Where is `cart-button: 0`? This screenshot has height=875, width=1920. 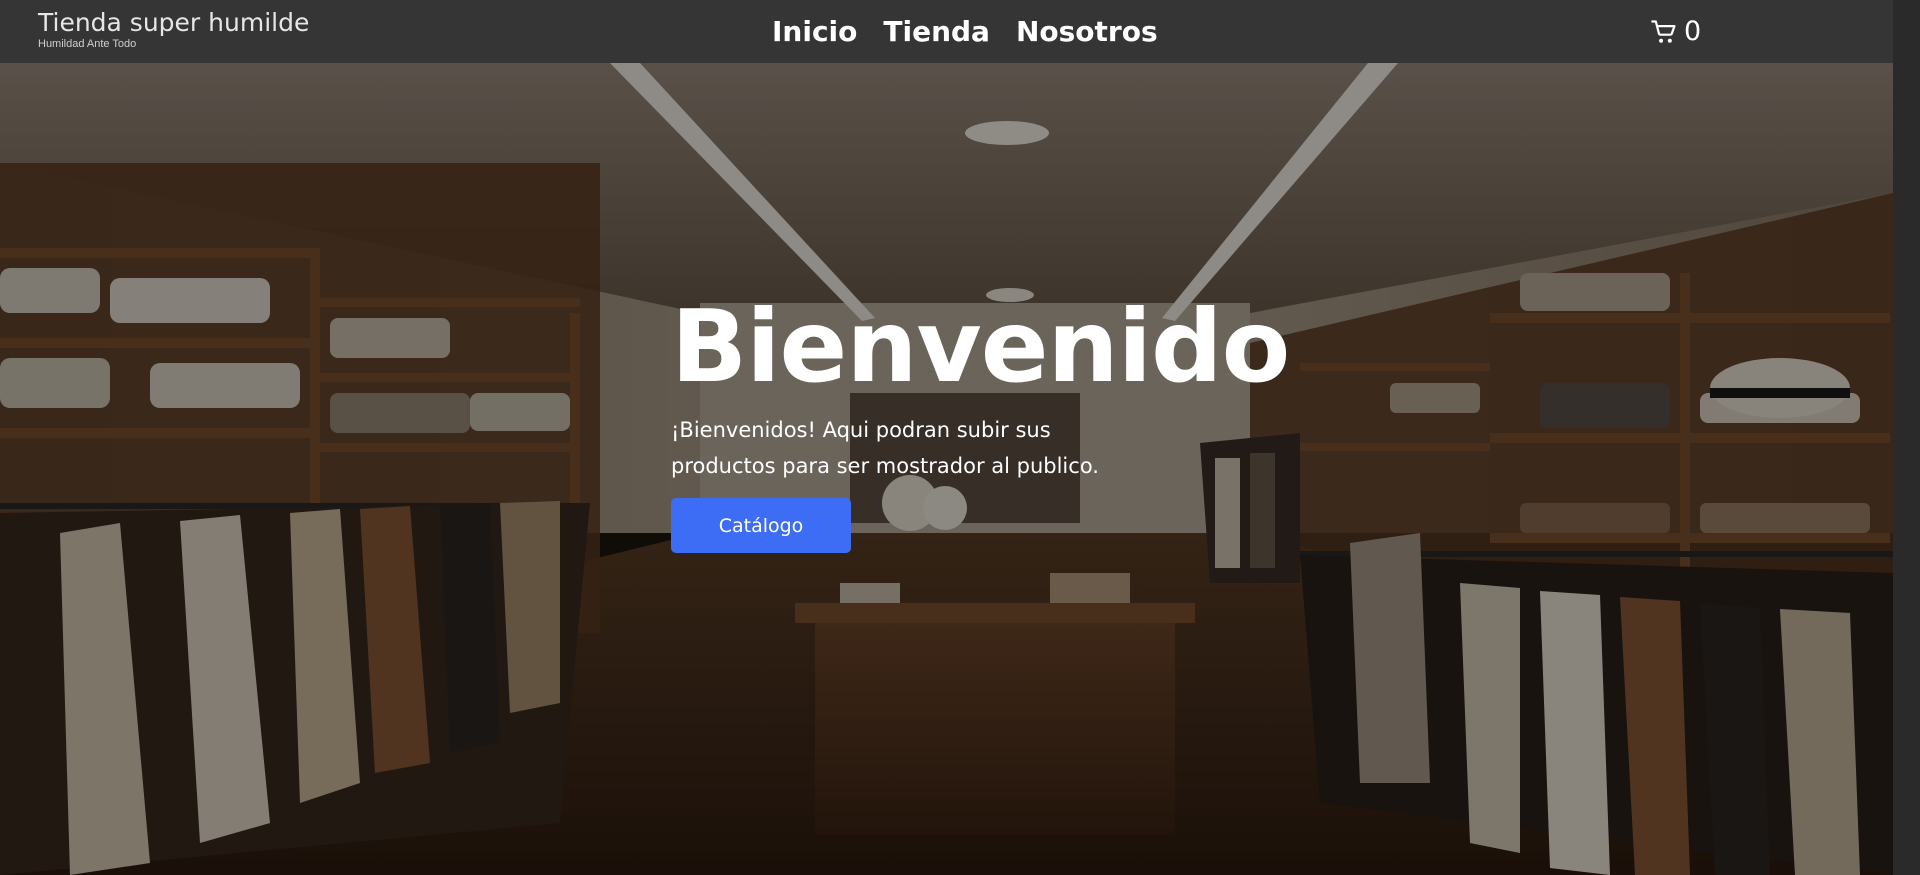 cart-button: 0 is located at coordinates (1675, 32).